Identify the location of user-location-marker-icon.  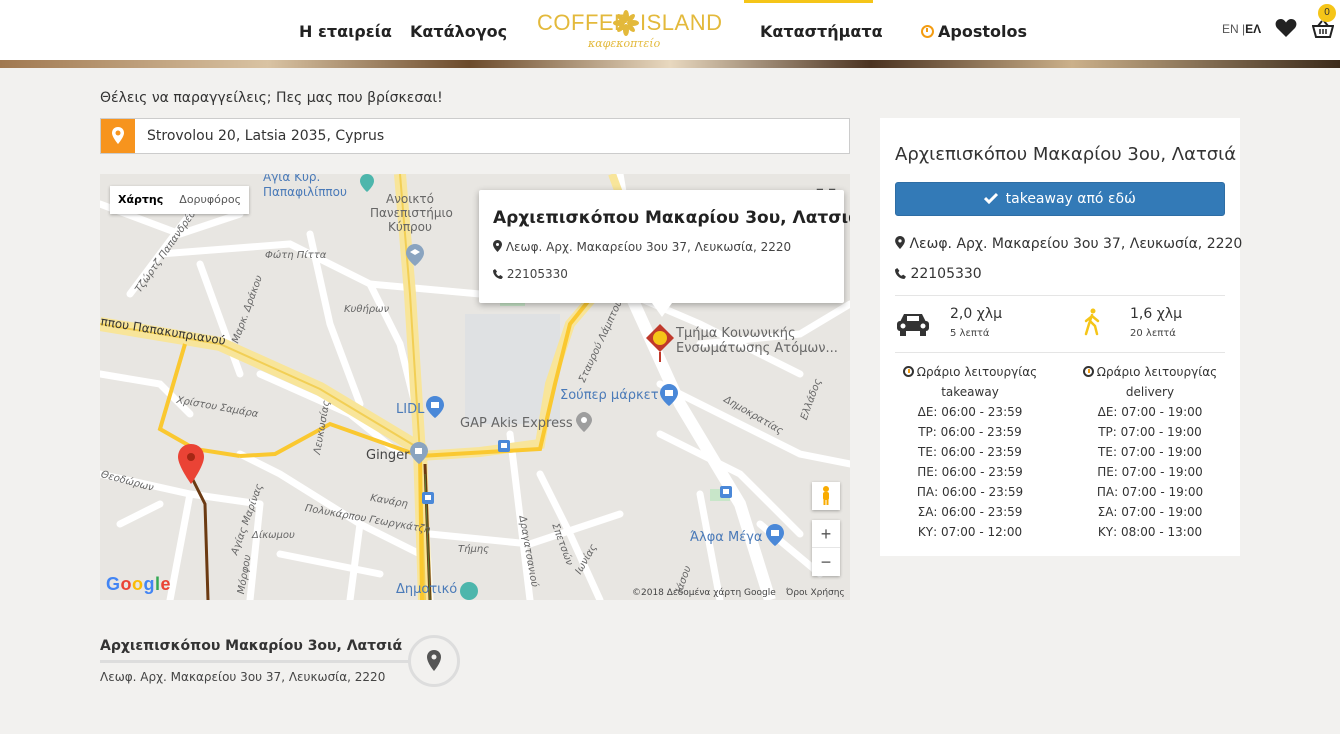
(191, 464).